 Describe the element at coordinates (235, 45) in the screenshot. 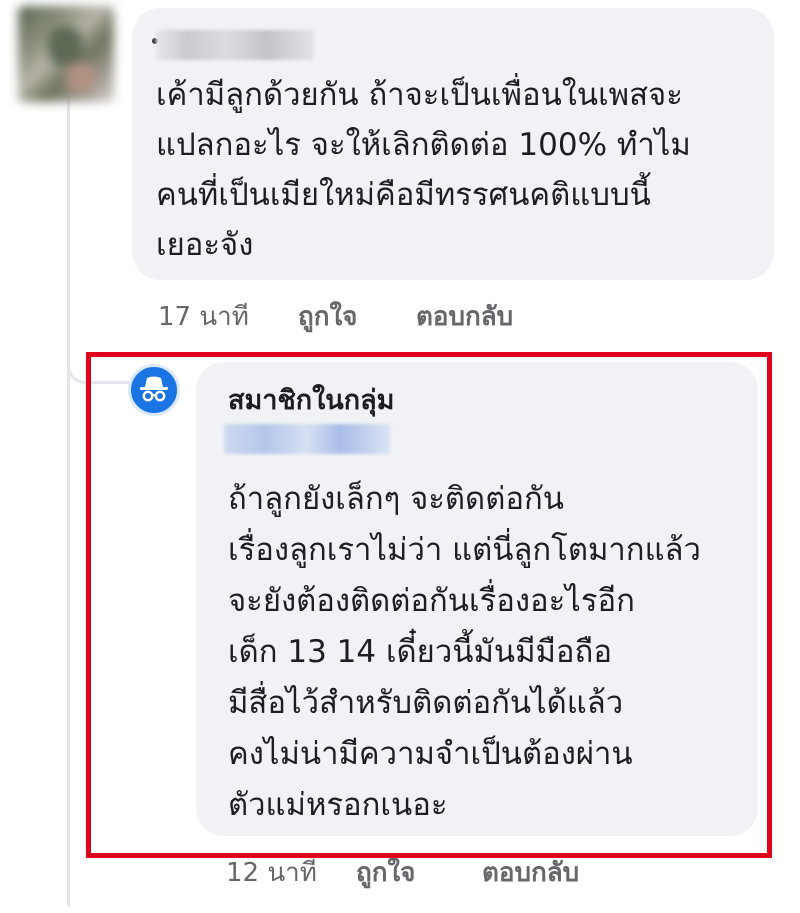

I see `commenter-name-redacted` at that location.